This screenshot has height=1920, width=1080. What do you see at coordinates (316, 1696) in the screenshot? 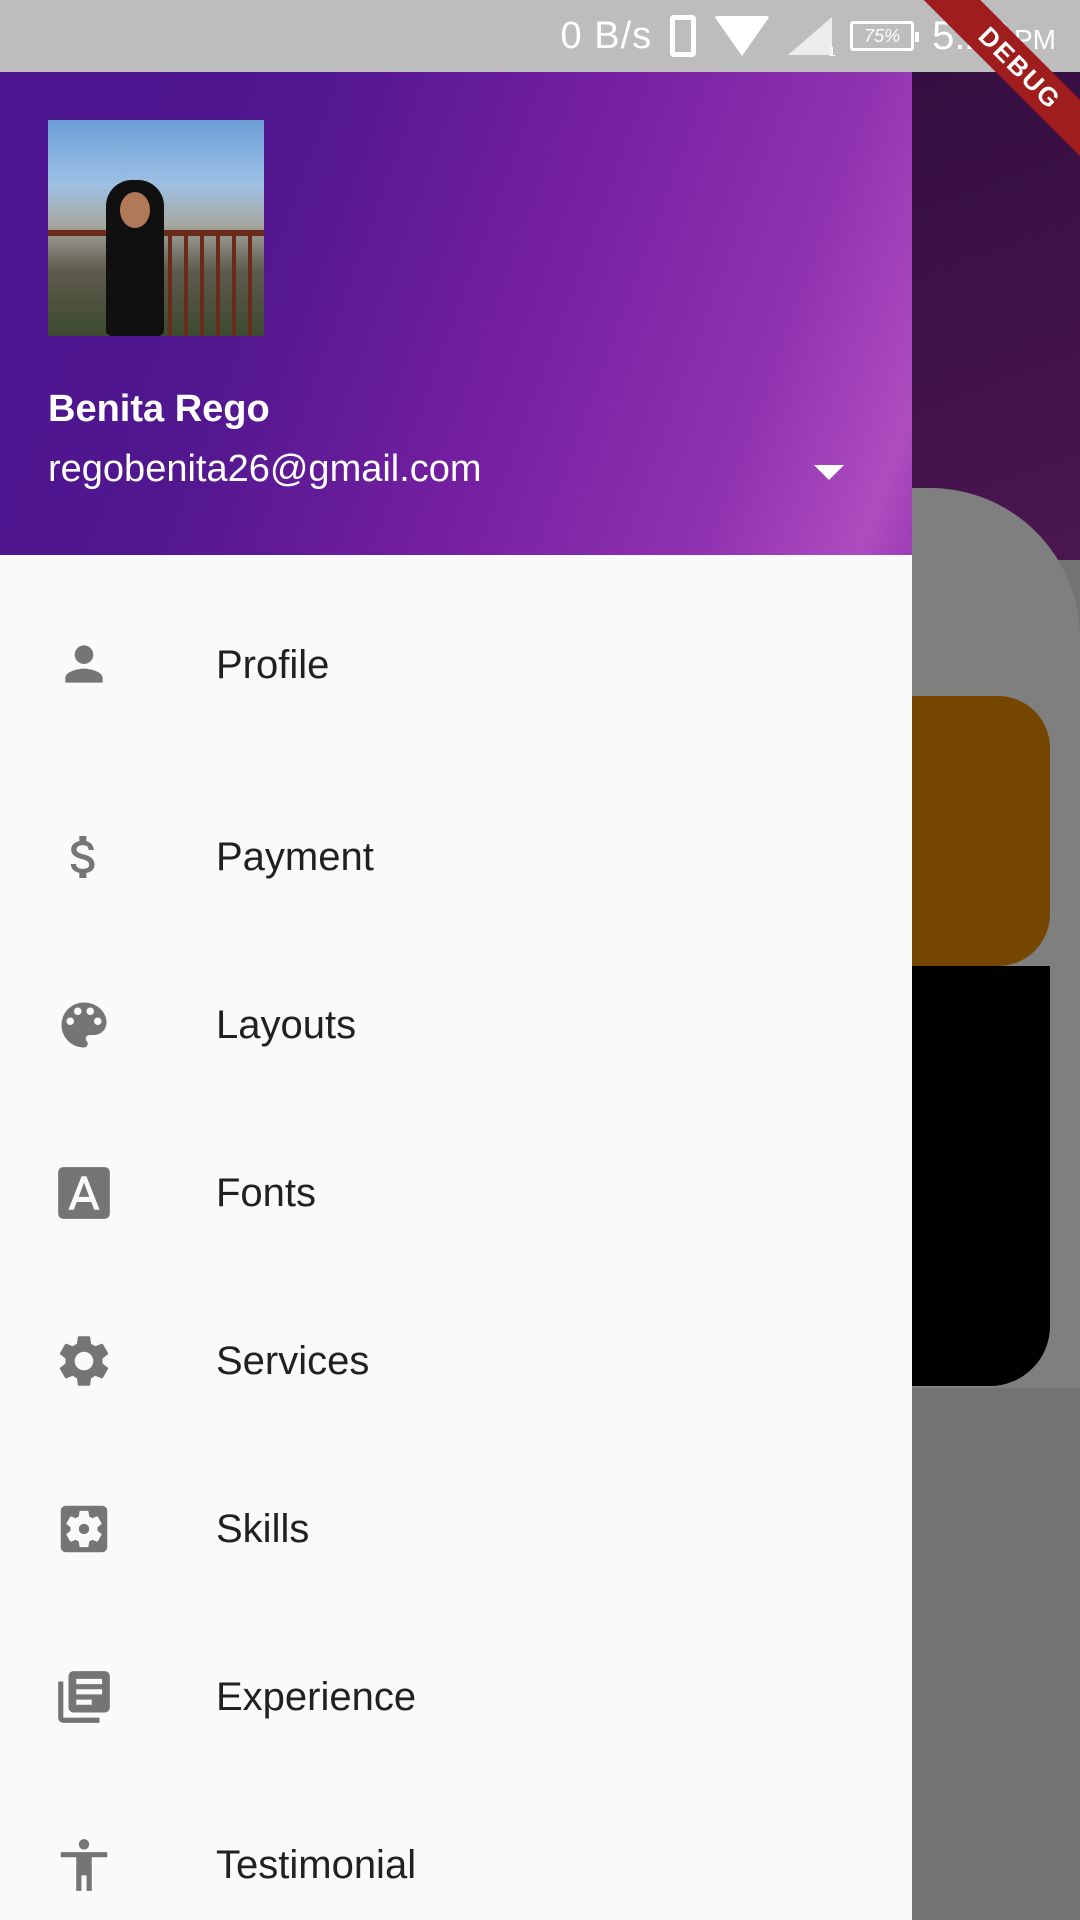
I see `menu-item-label: Experience` at bounding box center [316, 1696].